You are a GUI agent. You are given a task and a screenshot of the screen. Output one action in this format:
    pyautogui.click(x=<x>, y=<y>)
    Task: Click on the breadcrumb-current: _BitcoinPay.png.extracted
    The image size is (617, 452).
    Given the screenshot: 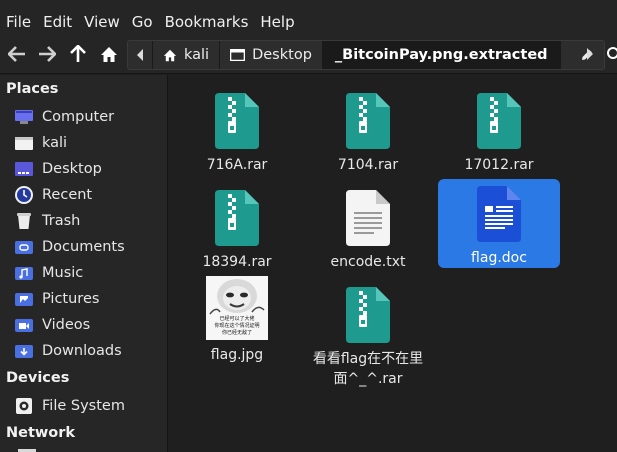 What is the action you would take?
    pyautogui.click(x=441, y=55)
    